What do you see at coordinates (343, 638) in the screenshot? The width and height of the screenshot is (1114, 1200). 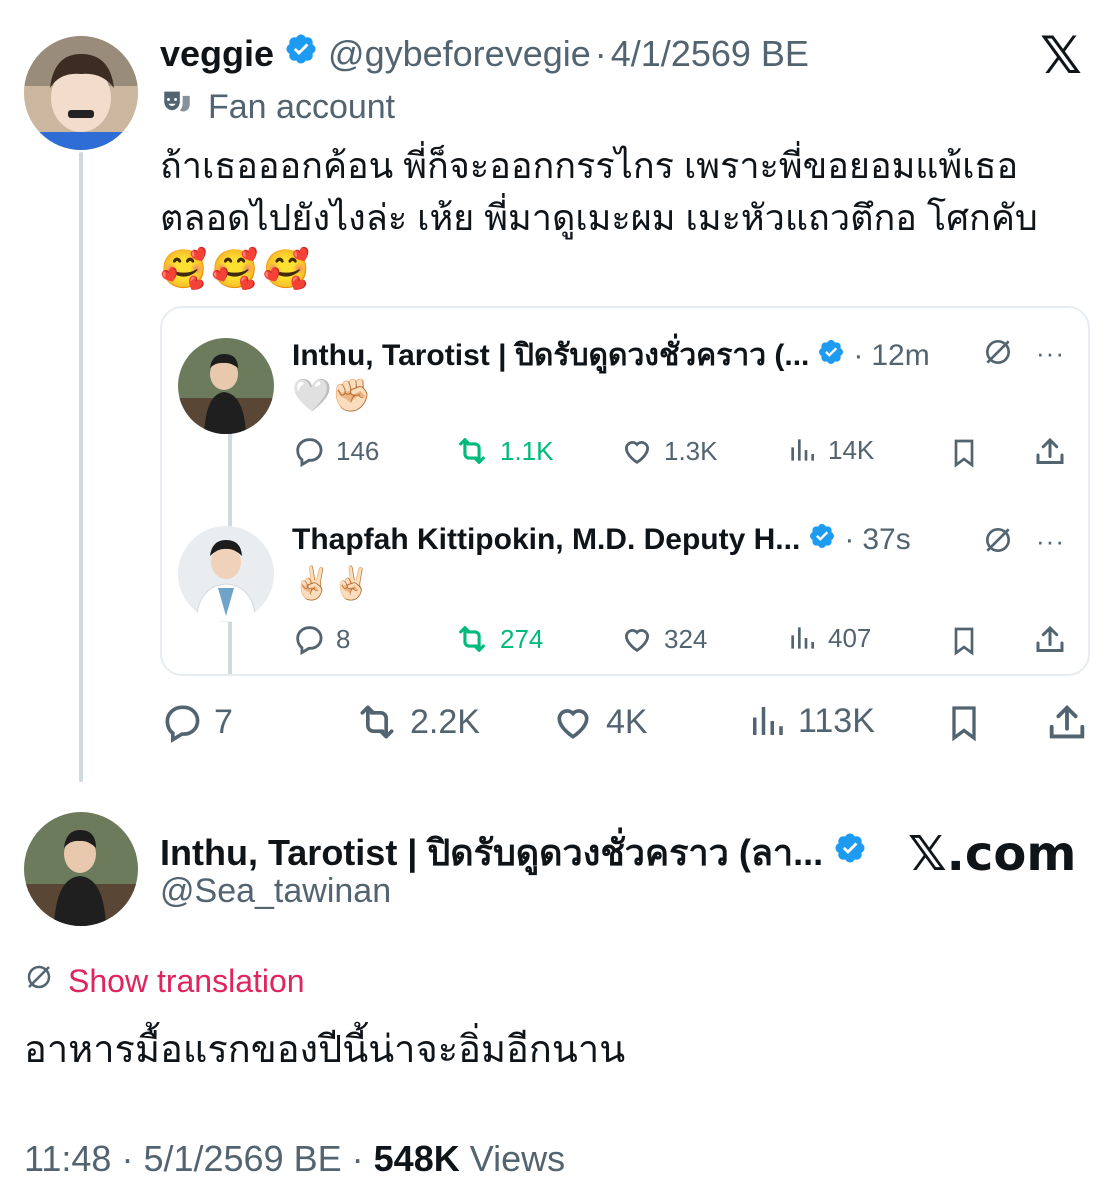 I see `quote-2-reply-count: 8` at bounding box center [343, 638].